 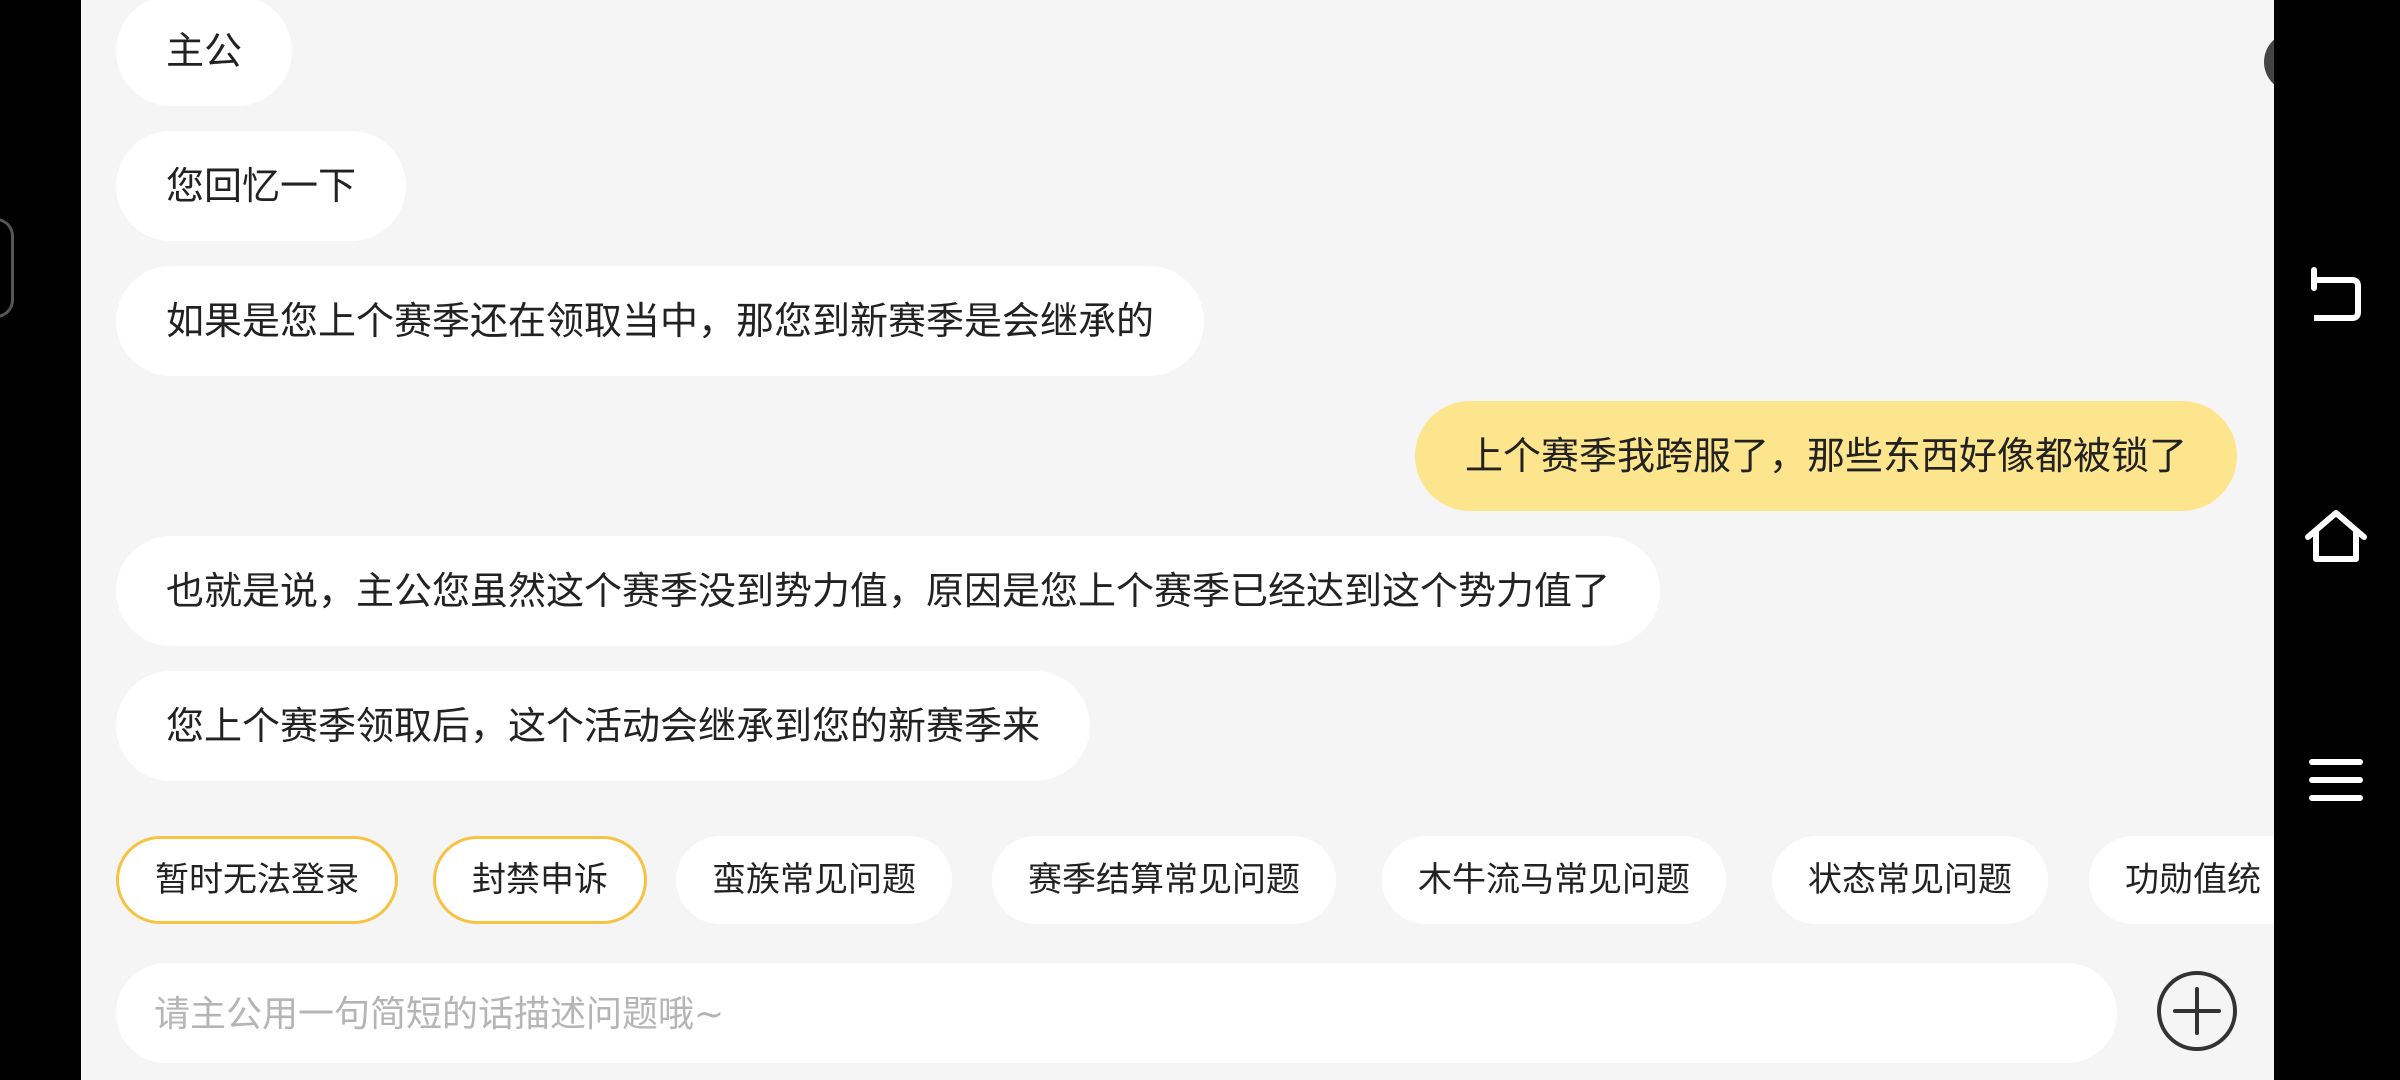 What do you see at coordinates (2269, 62) in the screenshot?
I see `close-button: x` at bounding box center [2269, 62].